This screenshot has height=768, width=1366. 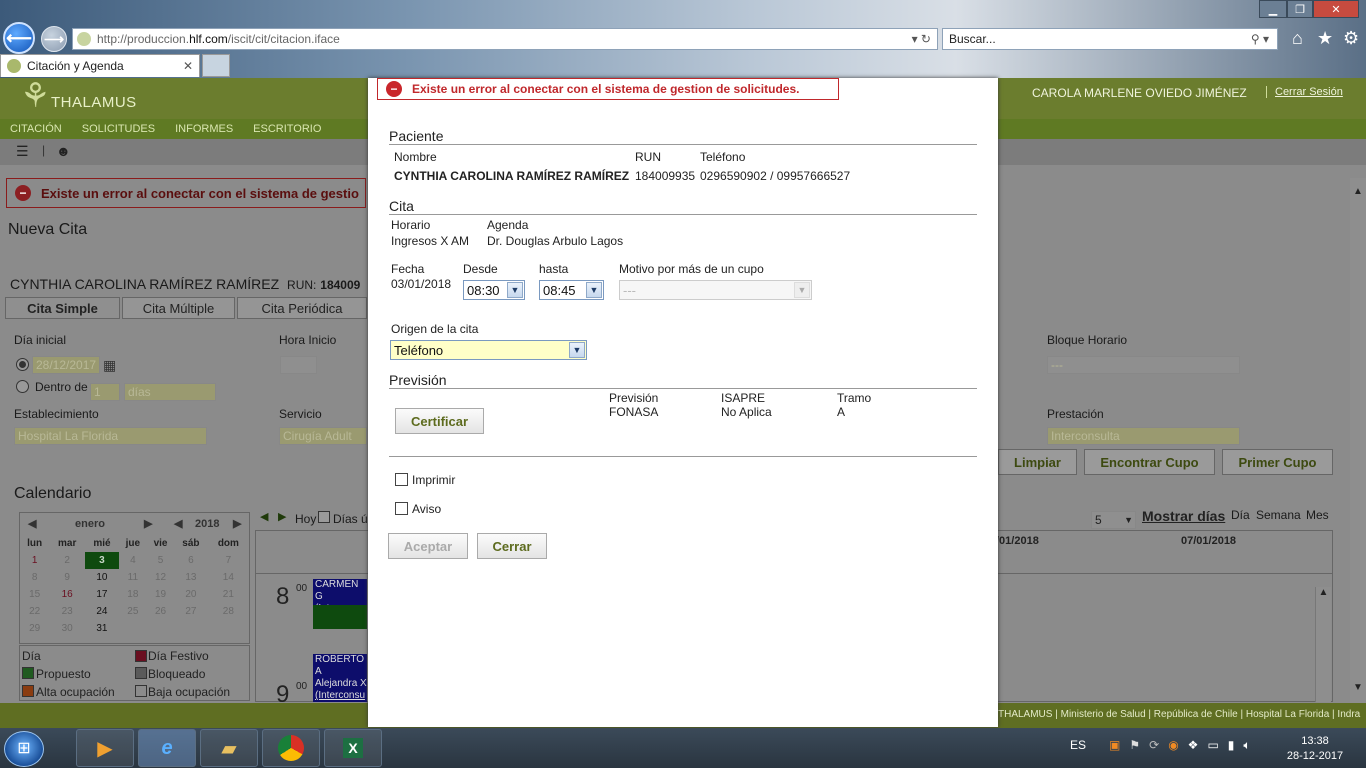 What do you see at coordinates (1323, 592) in the screenshot?
I see `scroll-up-icon: ▲` at bounding box center [1323, 592].